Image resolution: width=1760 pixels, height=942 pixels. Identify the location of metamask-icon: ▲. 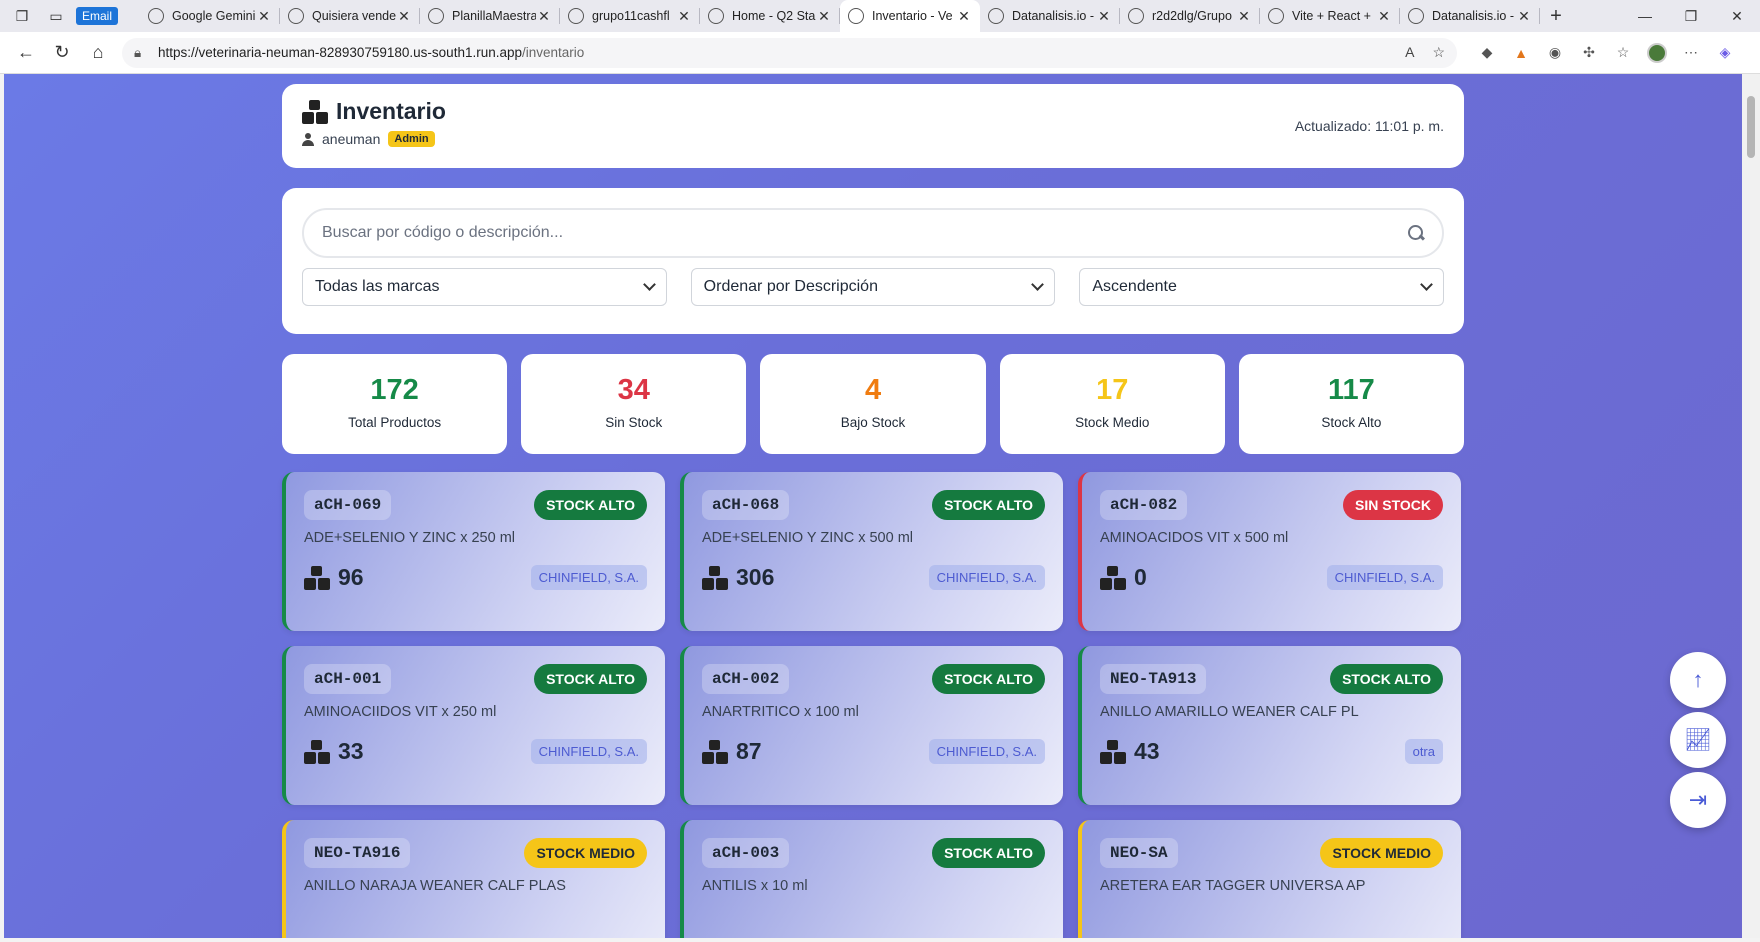
(1521, 53).